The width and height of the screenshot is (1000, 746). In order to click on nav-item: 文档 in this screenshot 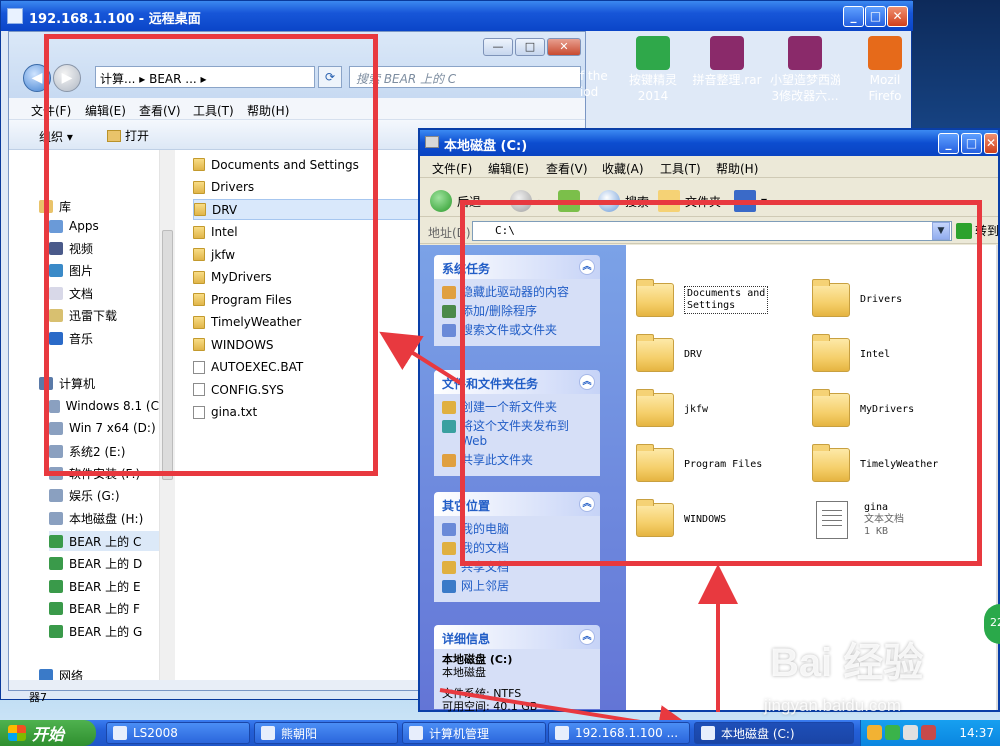, I will do `click(104, 293)`.